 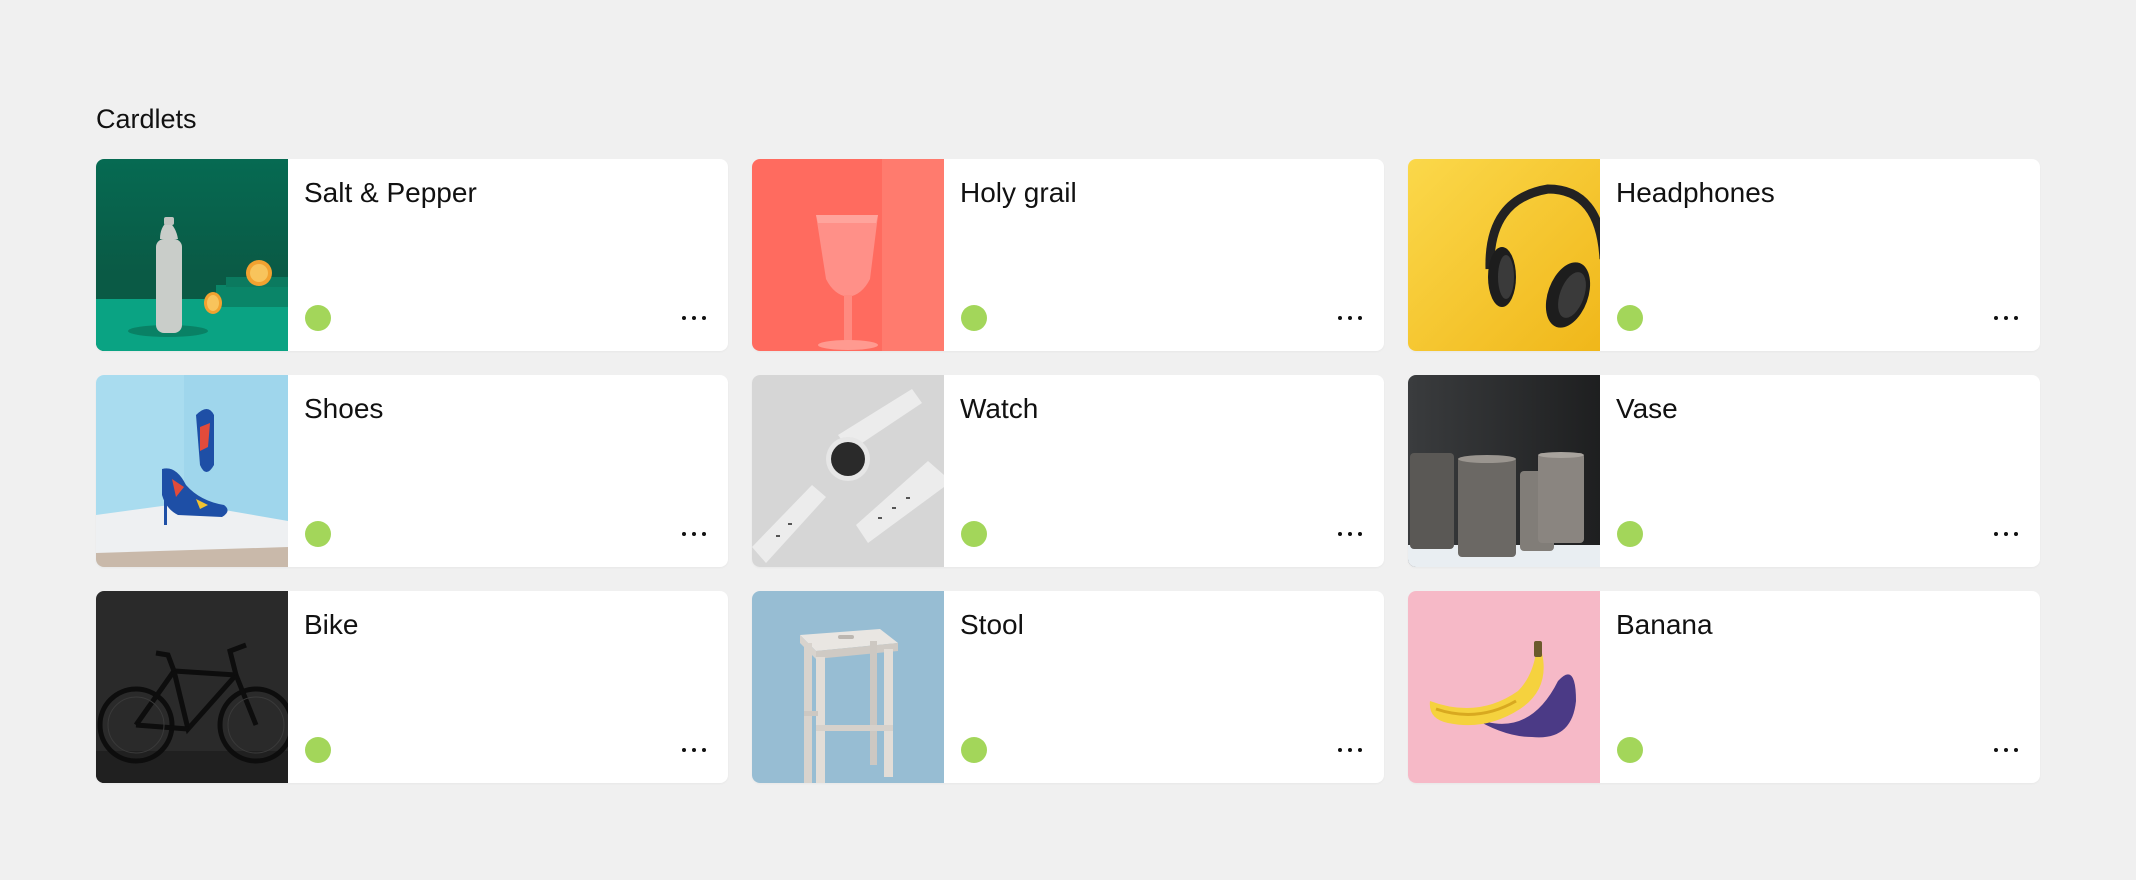 I want to click on cardlet: Salt & Pepper, so click(x=412, y=255).